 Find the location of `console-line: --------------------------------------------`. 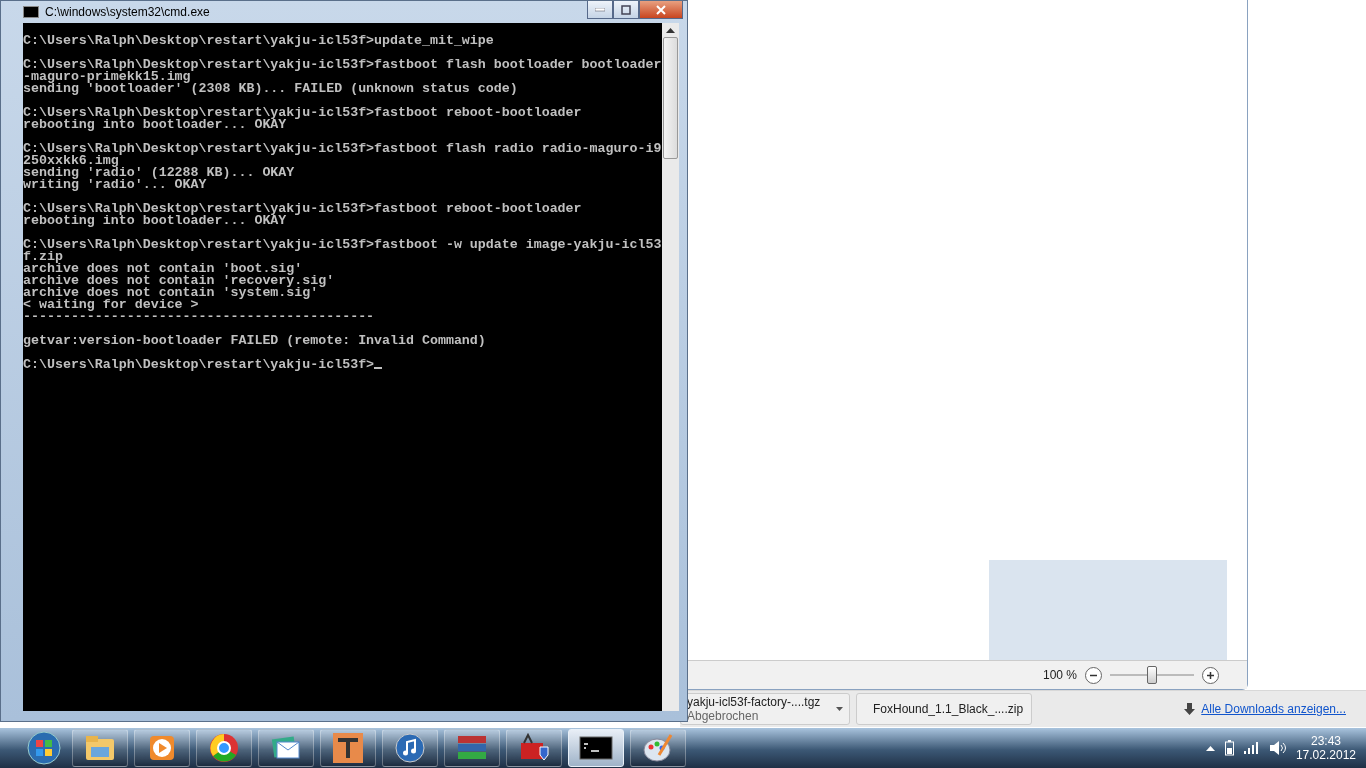

console-line: -------------------------------------------- is located at coordinates (199, 317).